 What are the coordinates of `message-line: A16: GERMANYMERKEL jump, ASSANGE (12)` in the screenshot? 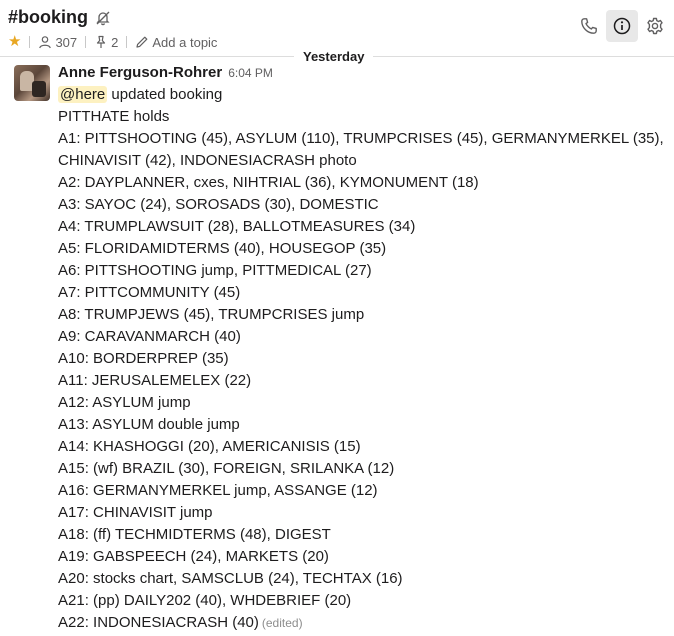 It's located at (218, 490).